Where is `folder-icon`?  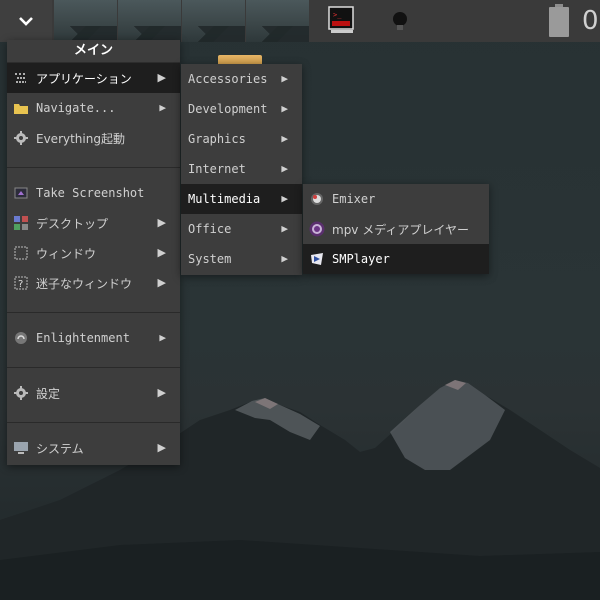
folder-icon is located at coordinates (21, 108).